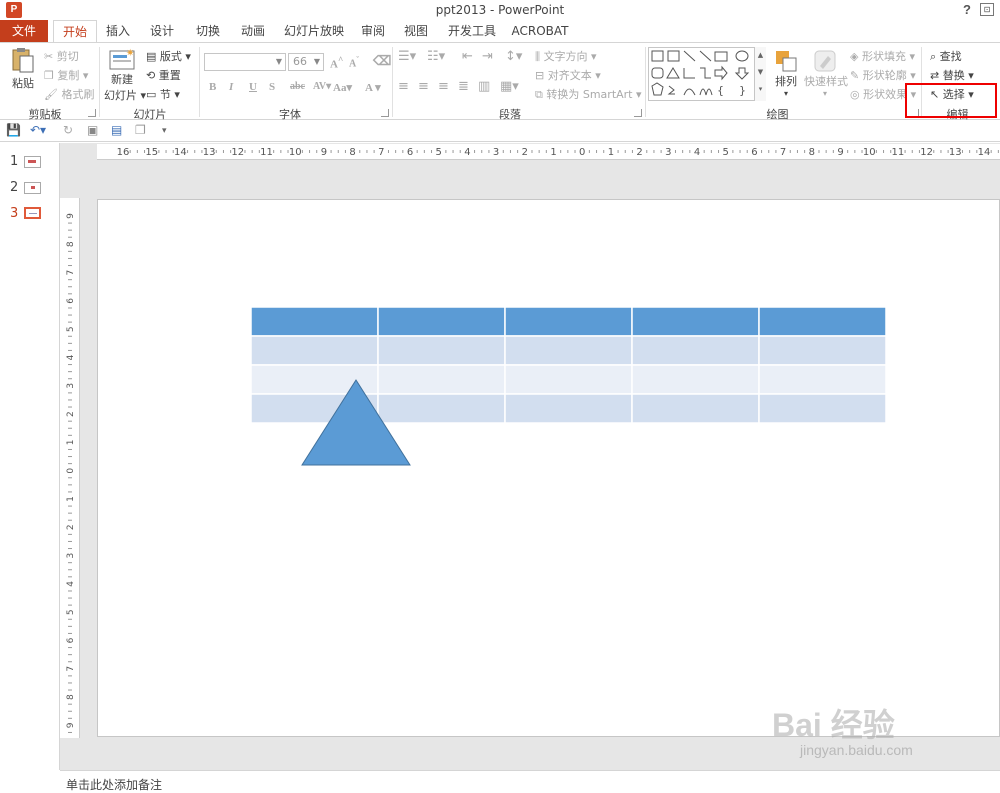 The width and height of the screenshot is (1000, 793). What do you see at coordinates (407, 56) in the screenshot?
I see `bullets-icon: ☰▾` at bounding box center [407, 56].